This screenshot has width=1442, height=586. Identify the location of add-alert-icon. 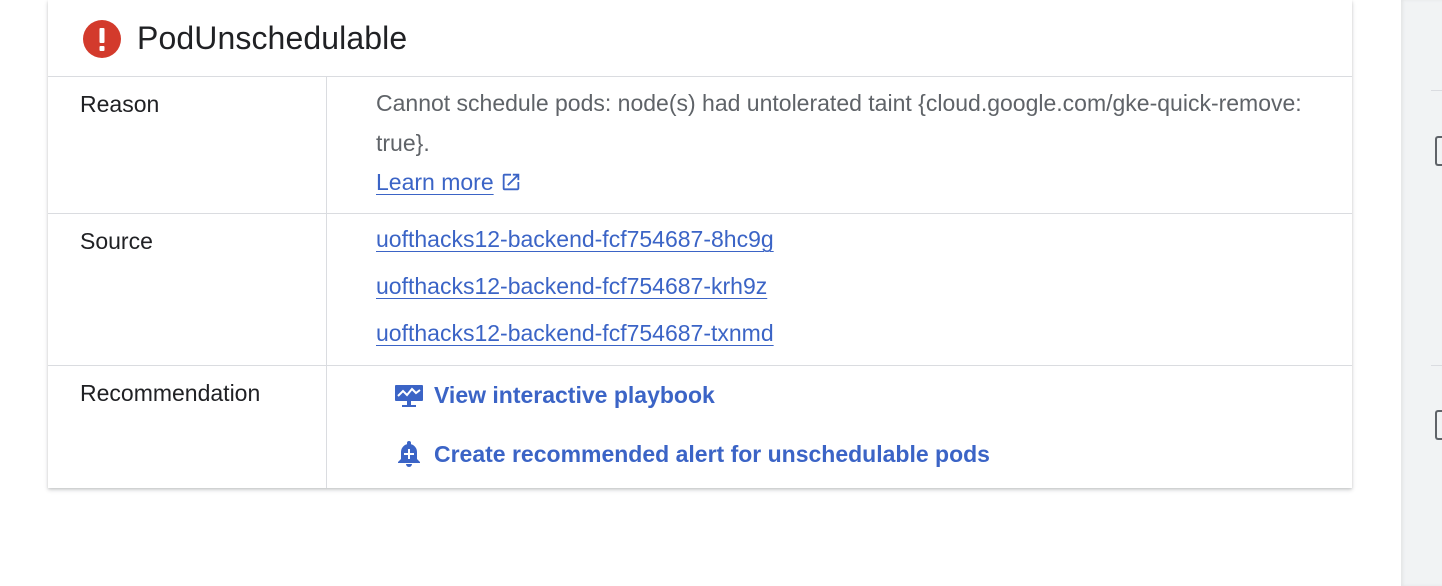
(409, 454).